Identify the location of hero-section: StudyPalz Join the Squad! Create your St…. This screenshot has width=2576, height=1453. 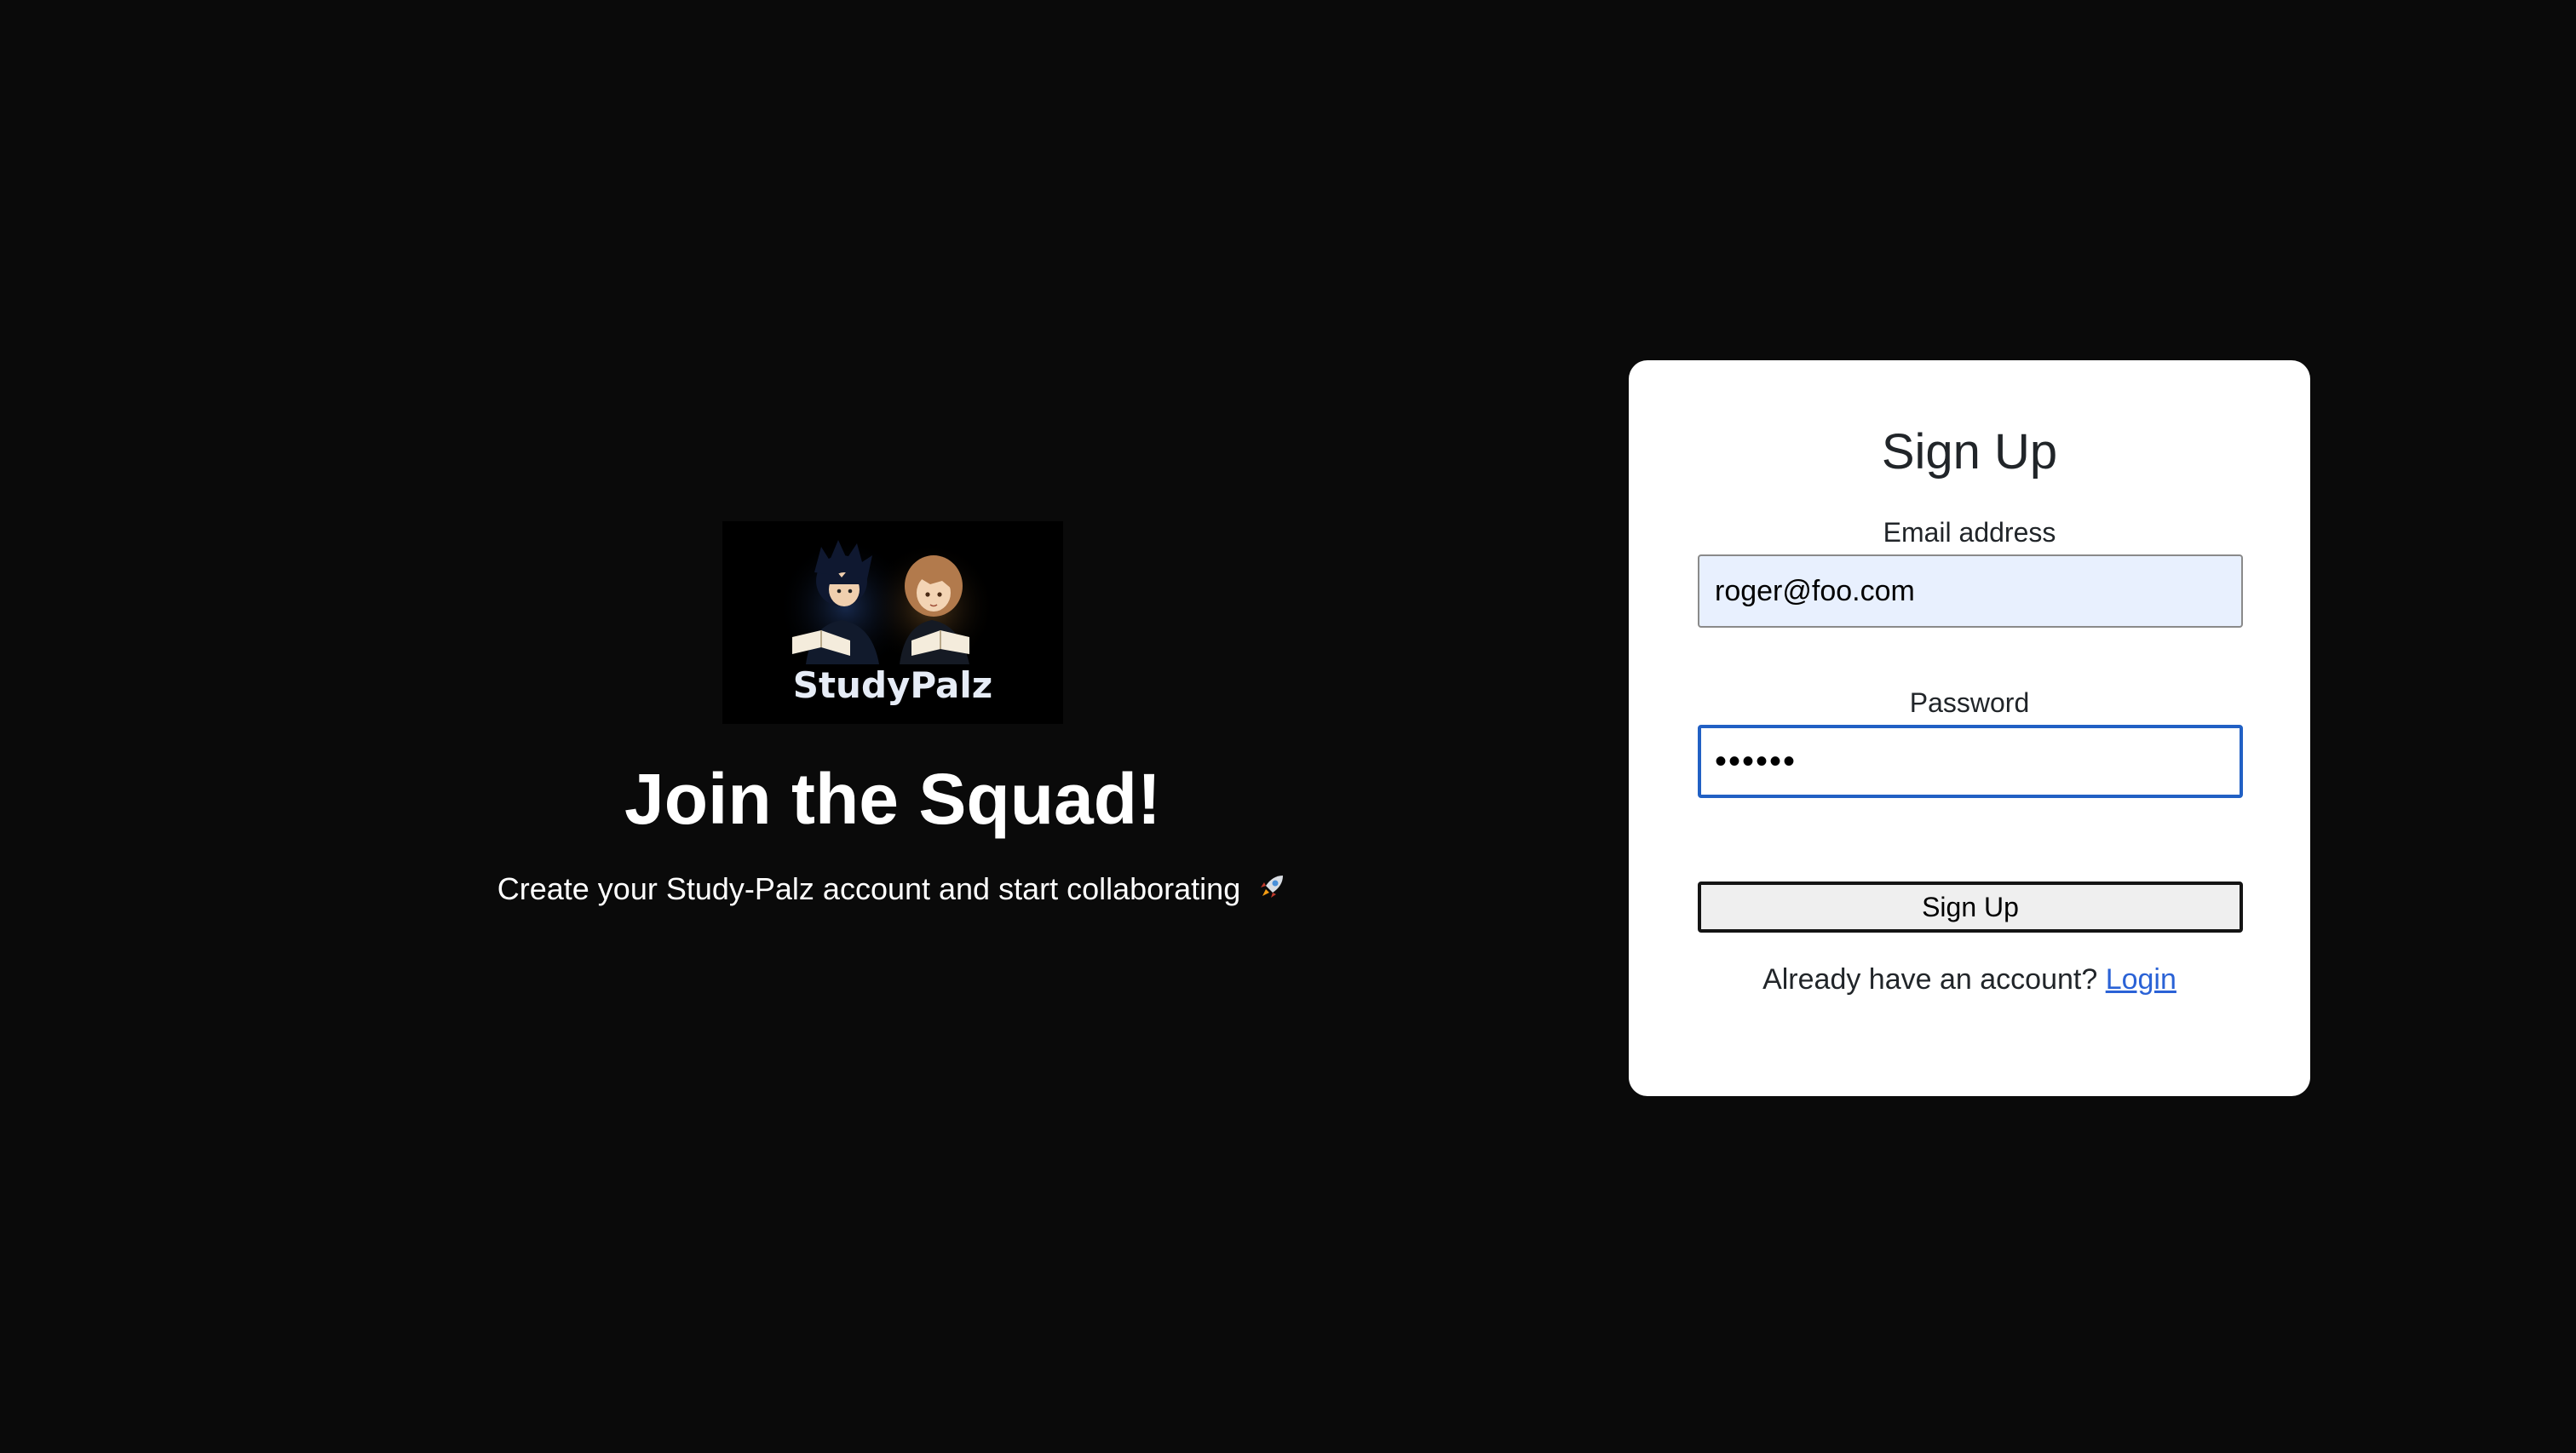
(893, 714).